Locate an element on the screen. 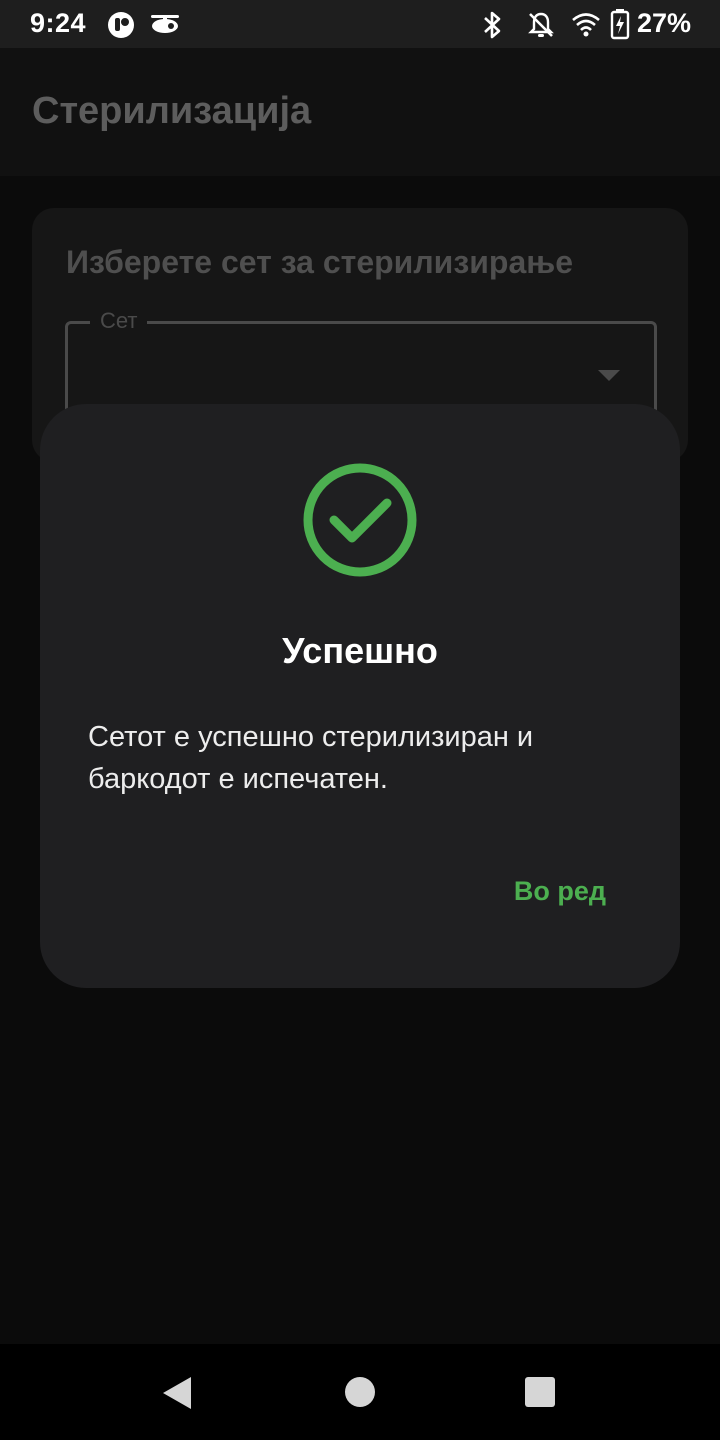  battery-percent: 27% is located at coordinates (664, 23).